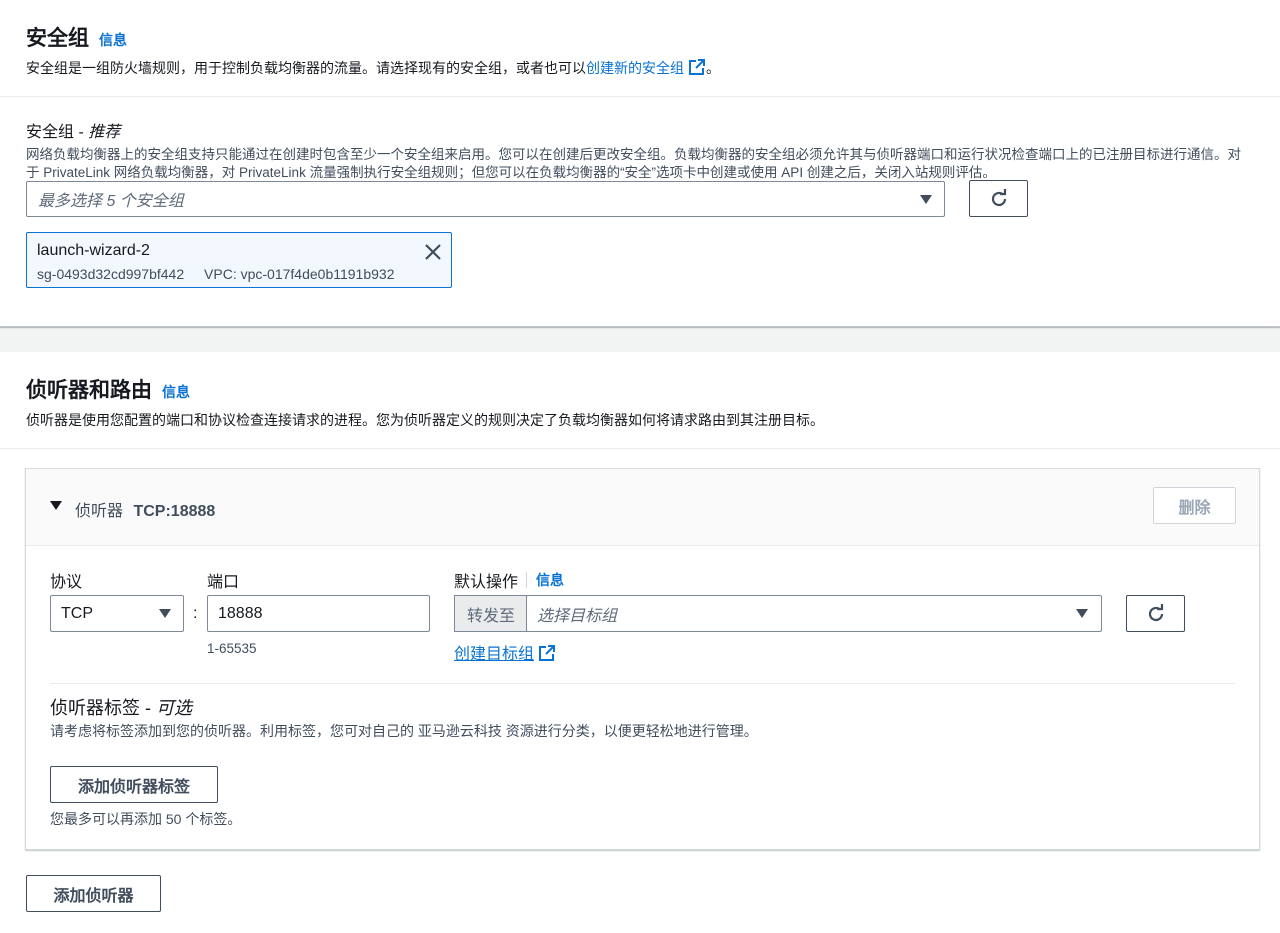 The image size is (1280, 933). What do you see at coordinates (93, 893) in the screenshot?
I see `add-listener-button: 添加侦听器` at bounding box center [93, 893].